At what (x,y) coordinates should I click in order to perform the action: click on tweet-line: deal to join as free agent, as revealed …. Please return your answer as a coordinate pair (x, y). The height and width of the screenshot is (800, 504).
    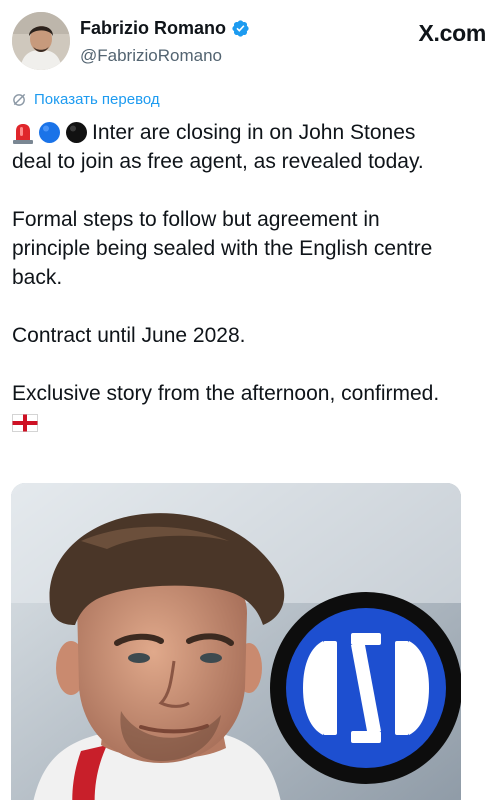
    Looking at the image, I should click on (218, 161).